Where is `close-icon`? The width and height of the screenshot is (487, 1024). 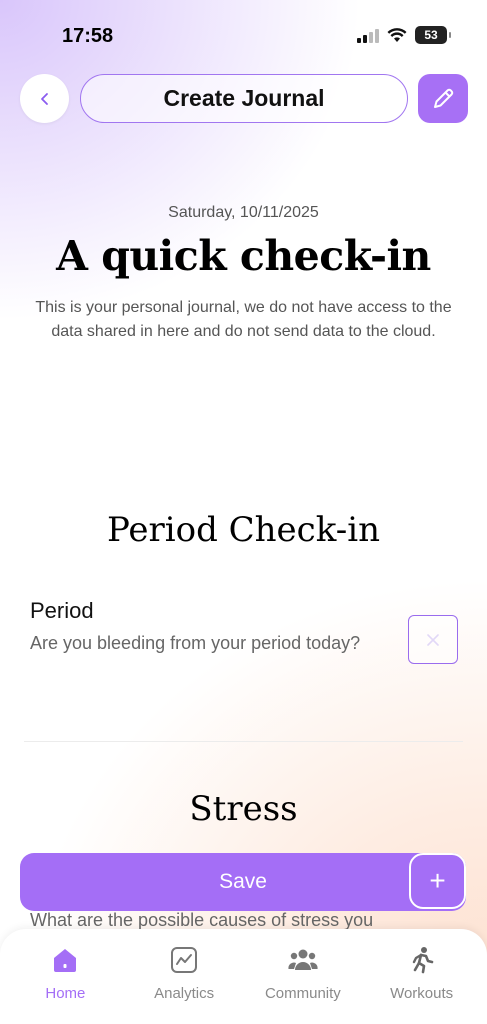
close-icon is located at coordinates (433, 639).